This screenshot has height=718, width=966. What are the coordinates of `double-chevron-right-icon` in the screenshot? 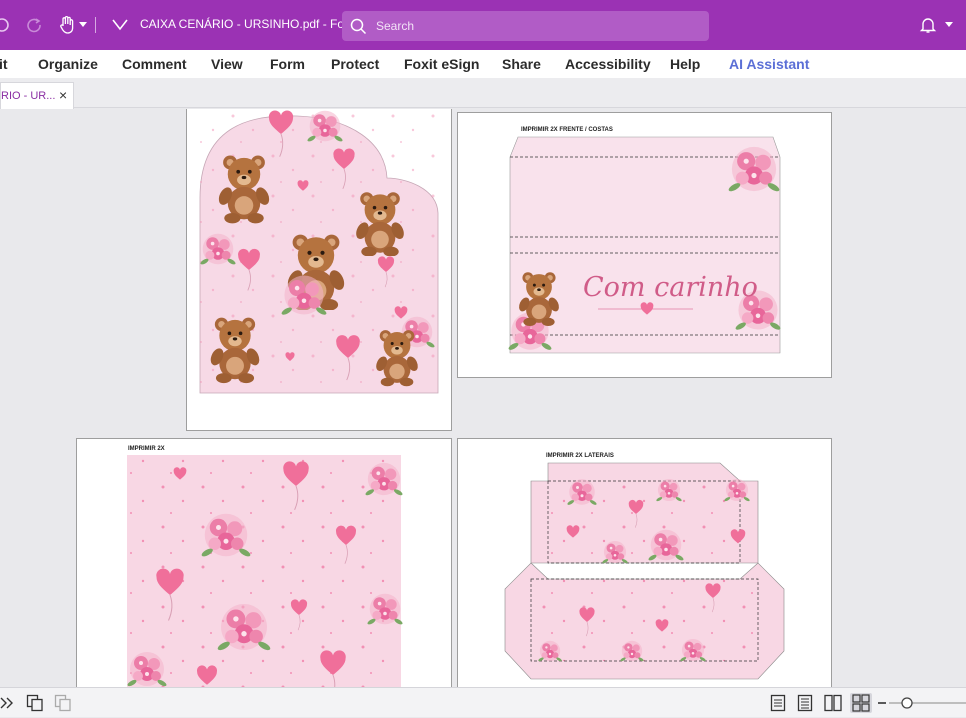 It's located at (9, 703).